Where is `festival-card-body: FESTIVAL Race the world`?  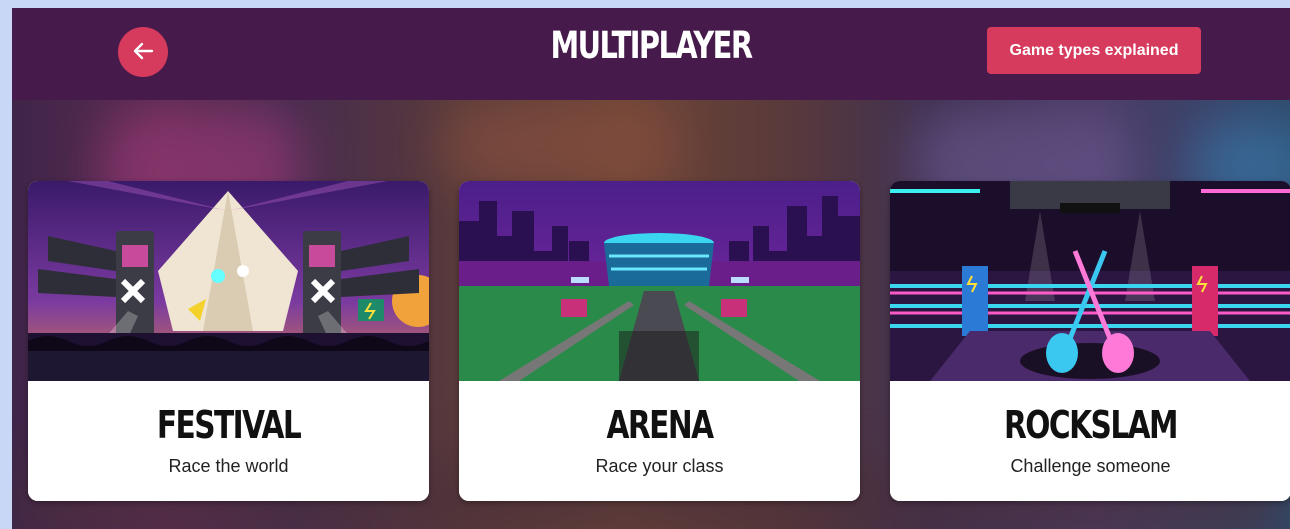
festival-card-body: FESTIVAL Race the world is located at coordinates (228, 441).